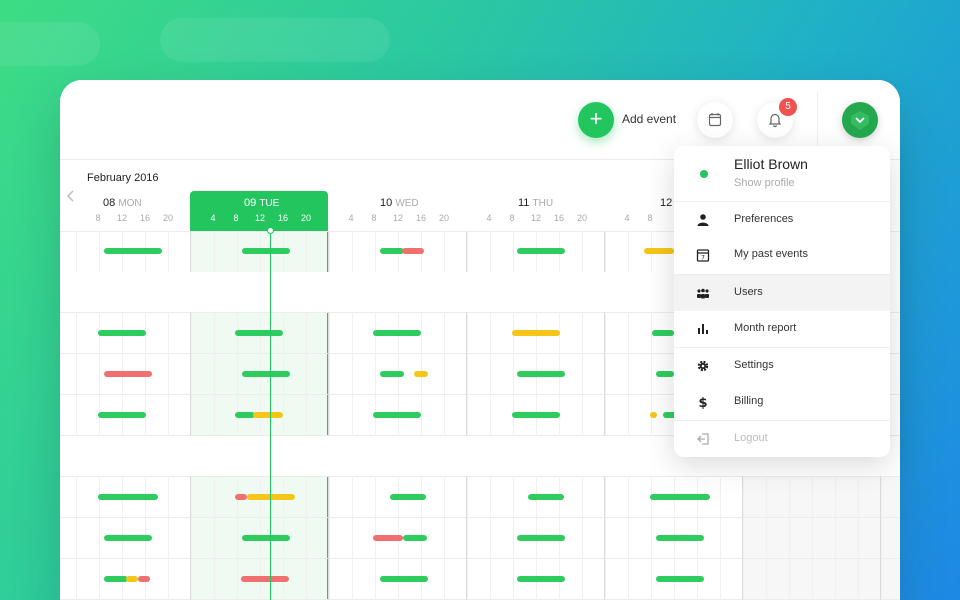 The image size is (960, 600). Describe the element at coordinates (269, 203) in the screenshot. I see `day-name: TUE` at that location.